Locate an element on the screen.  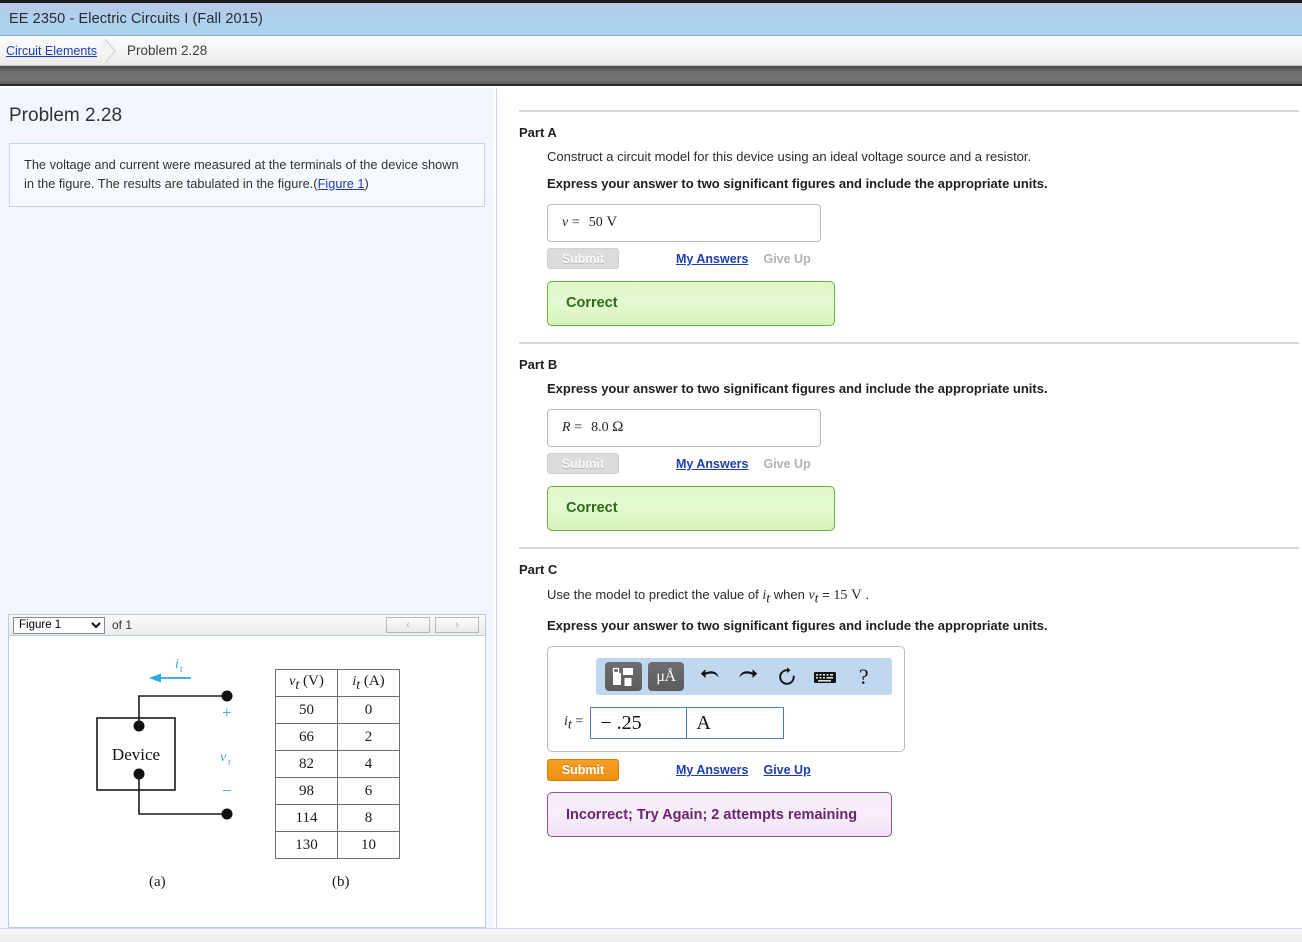
part-c-unit-input: A is located at coordinates (736, 723).